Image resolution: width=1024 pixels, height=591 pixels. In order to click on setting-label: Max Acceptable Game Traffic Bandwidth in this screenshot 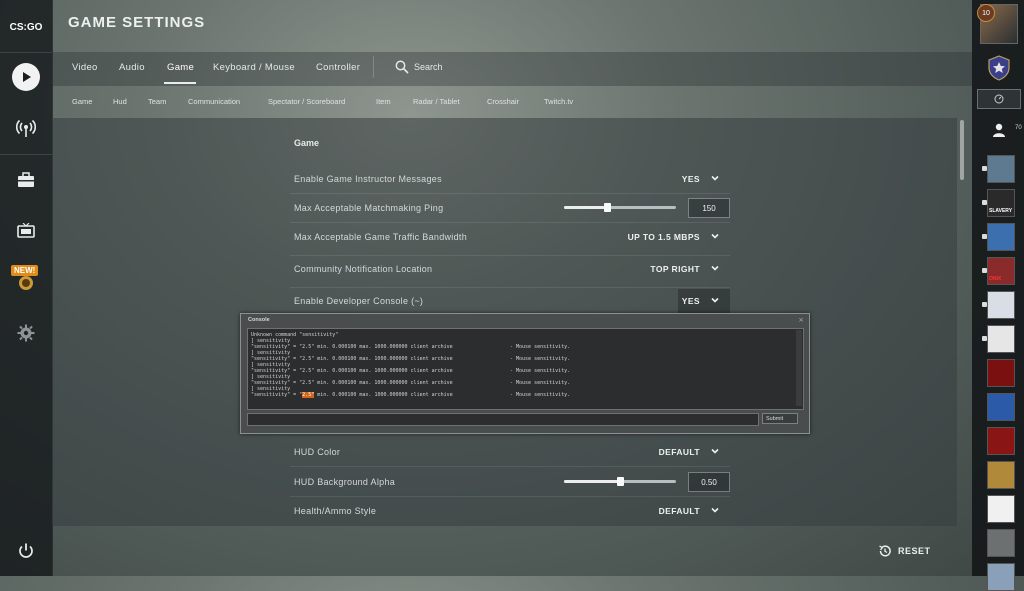, I will do `click(381, 237)`.